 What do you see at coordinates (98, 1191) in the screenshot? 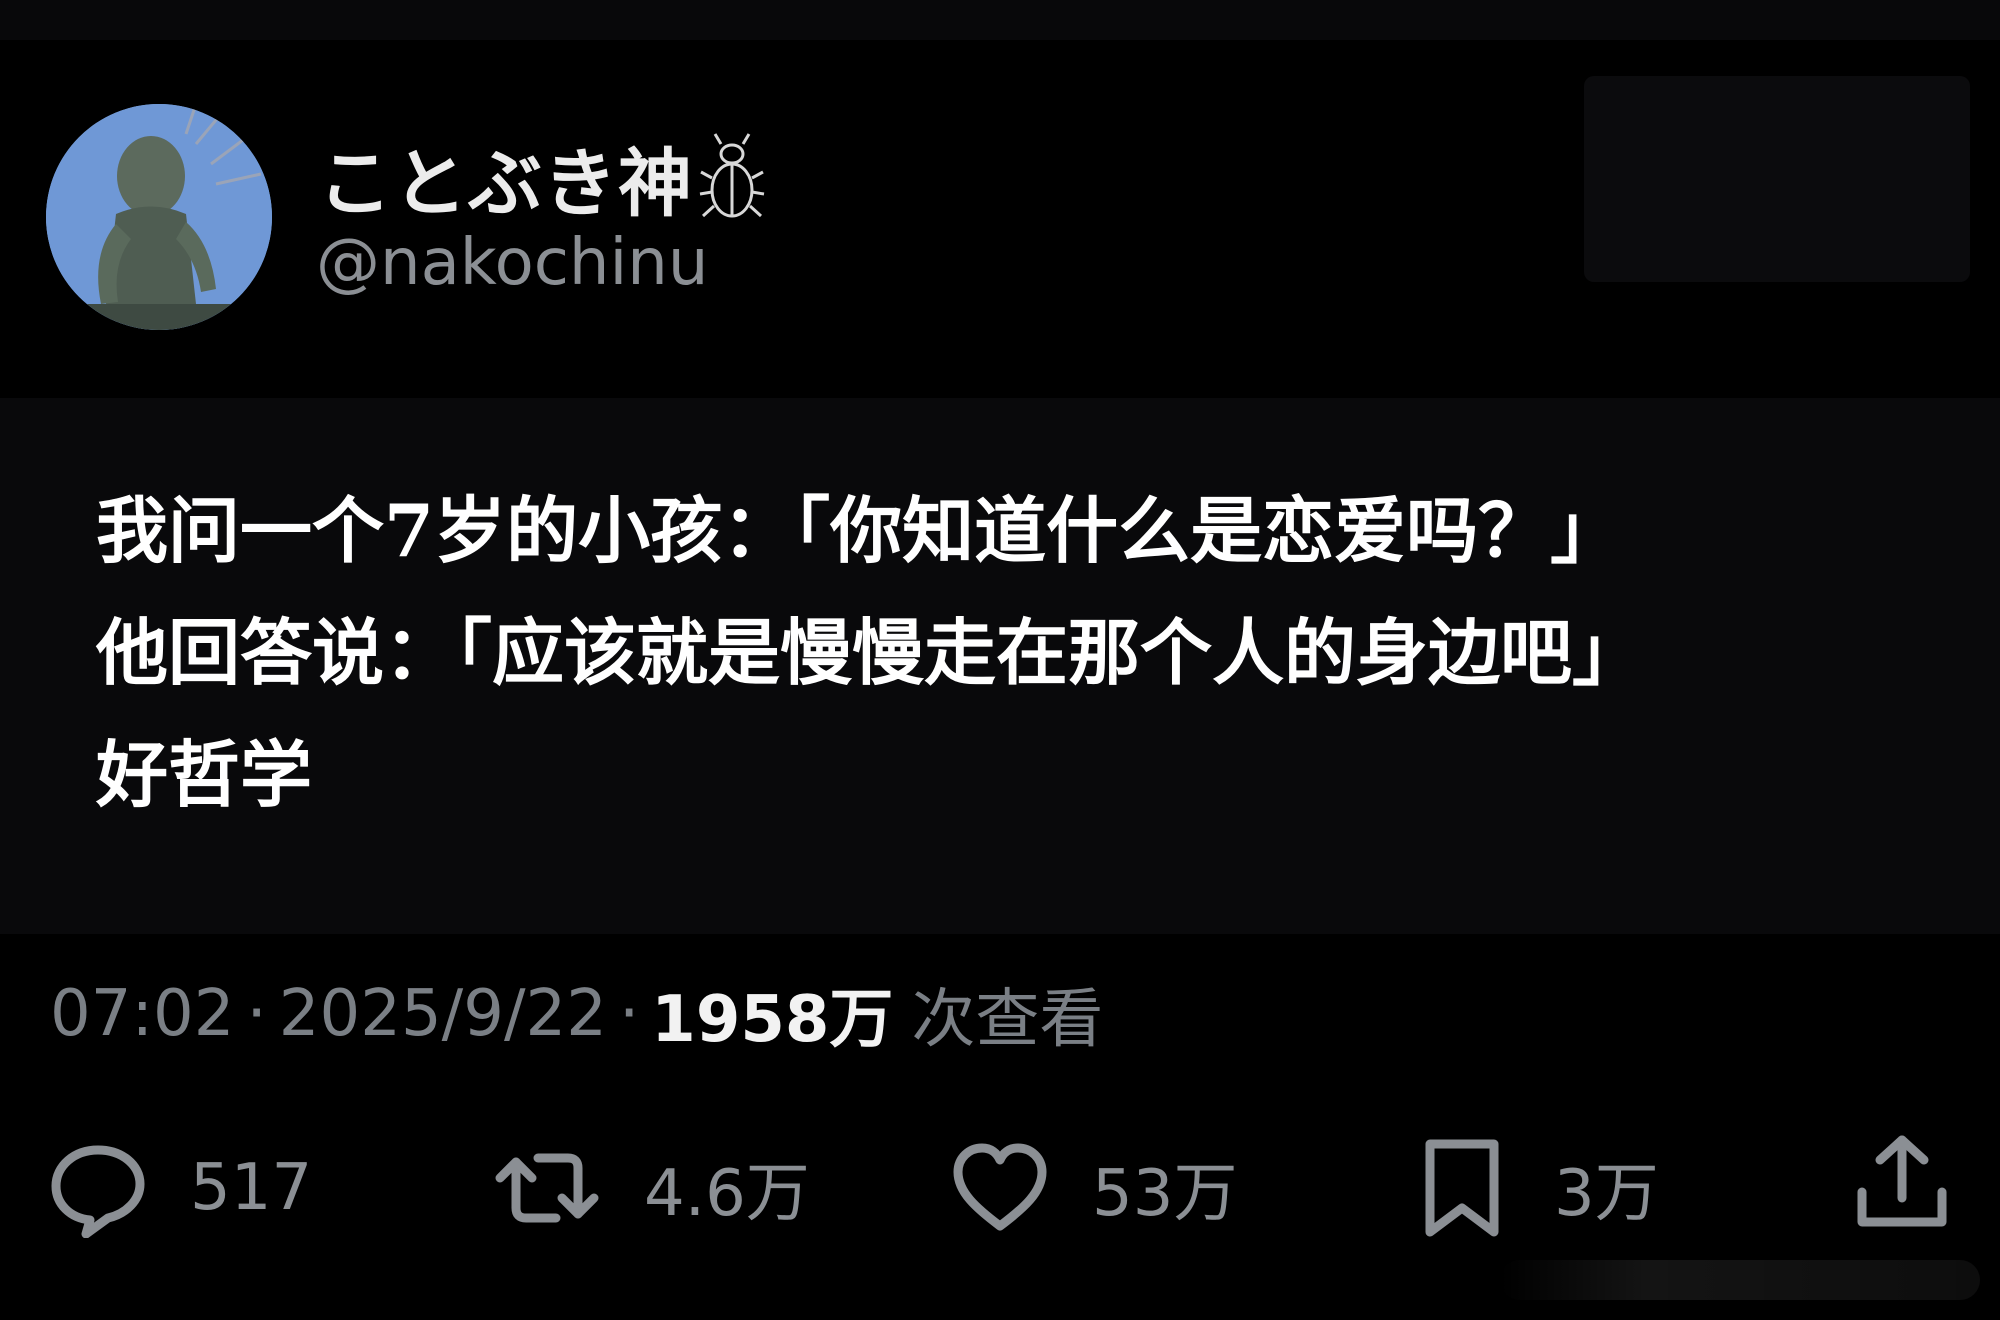
I see `reply-bubble-icon` at bounding box center [98, 1191].